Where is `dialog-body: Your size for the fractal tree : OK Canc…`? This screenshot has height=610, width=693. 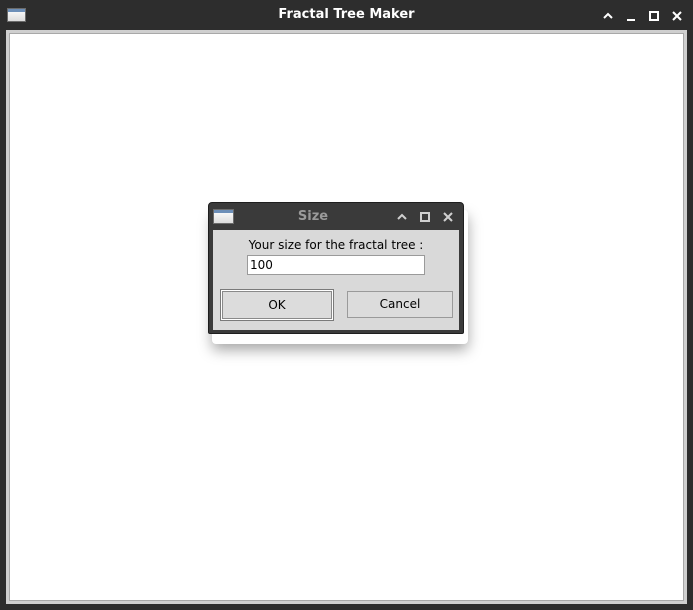 dialog-body: Your size for the fractal tree : OK Canc… is located at coordinates (336, 280).